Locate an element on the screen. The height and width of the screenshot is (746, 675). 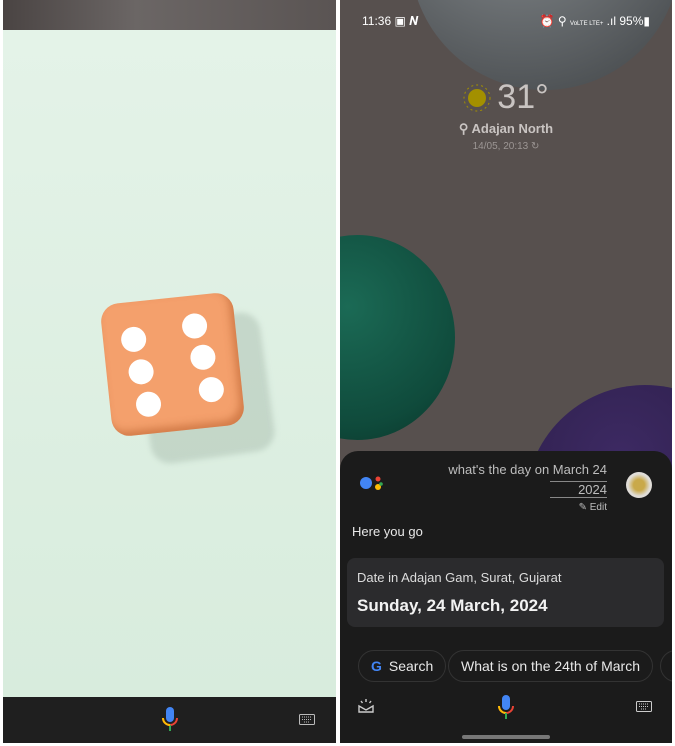
suggestion-chip is located at coordinates (666, 666).